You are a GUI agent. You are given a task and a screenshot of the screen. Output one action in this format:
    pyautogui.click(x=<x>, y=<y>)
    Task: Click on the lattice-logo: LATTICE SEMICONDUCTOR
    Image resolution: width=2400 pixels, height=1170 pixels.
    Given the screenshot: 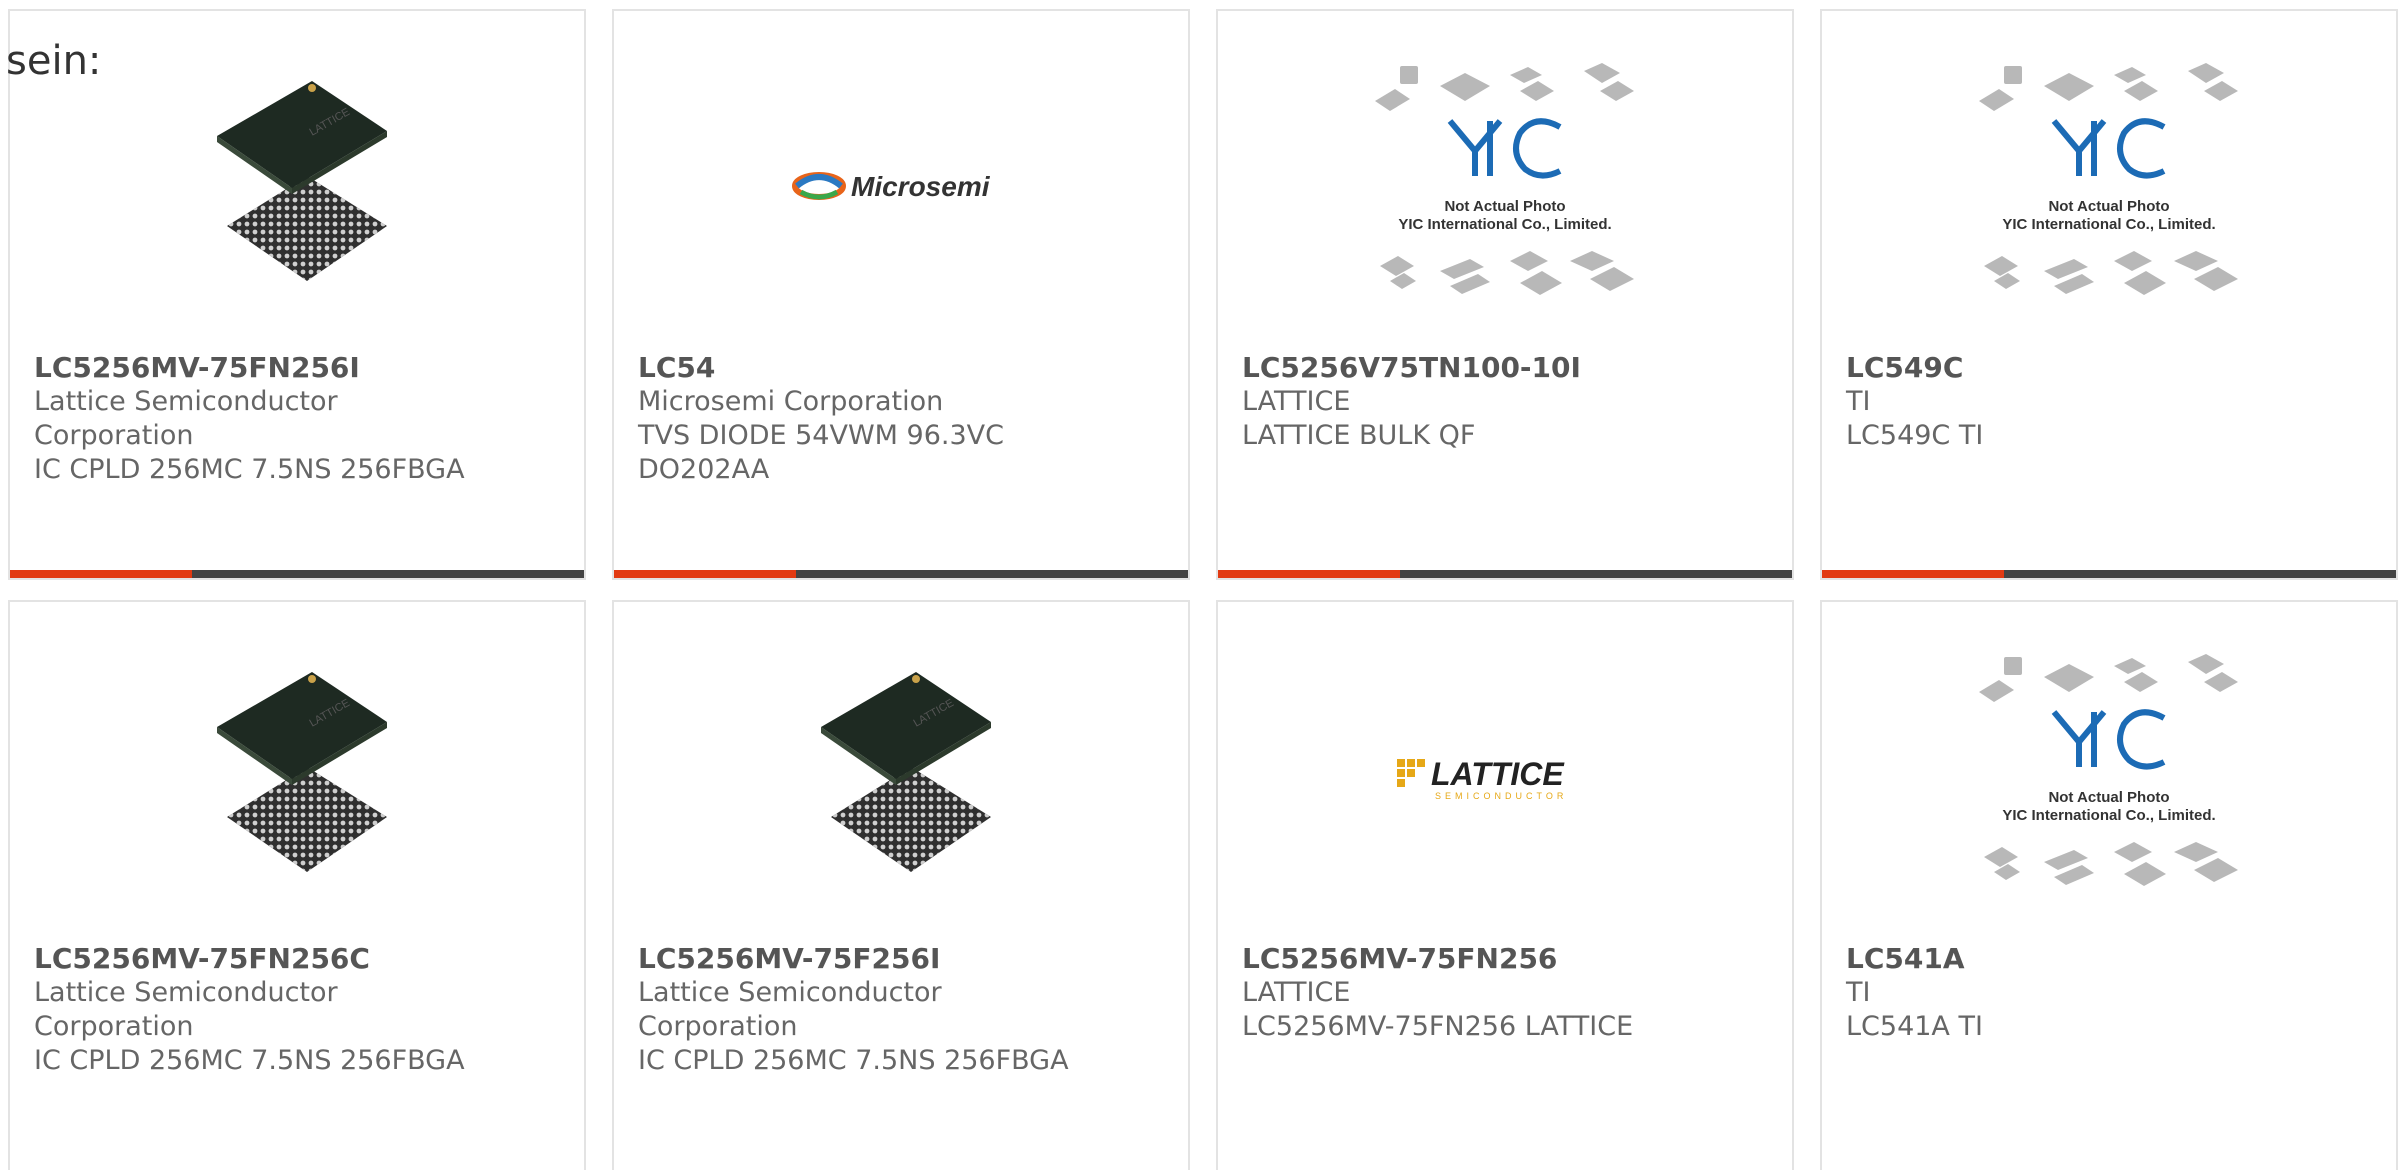 What is the action you would take?
    pyautogui.click(x=1482, y=778)
    